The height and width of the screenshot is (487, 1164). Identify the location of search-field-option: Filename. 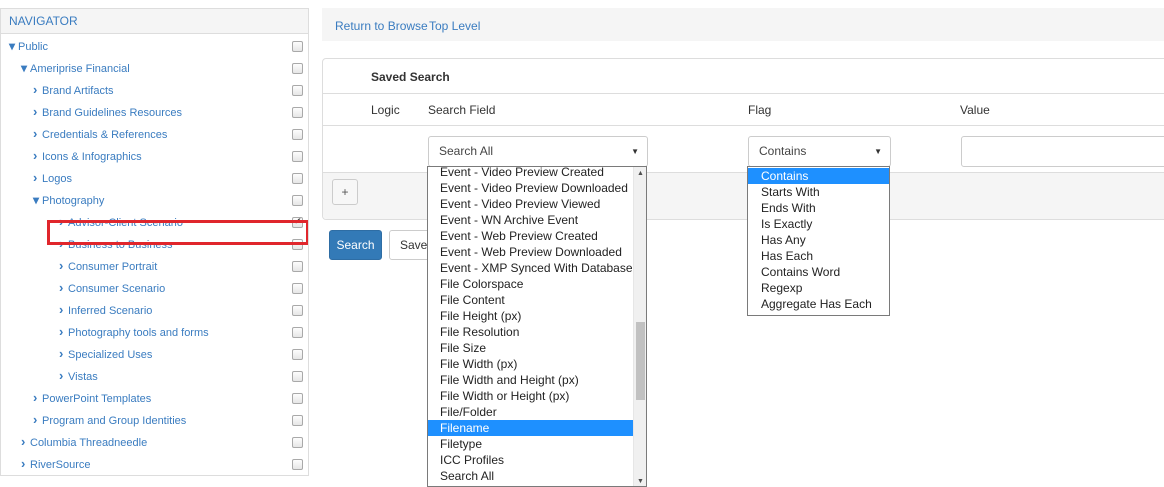
(530, 428).